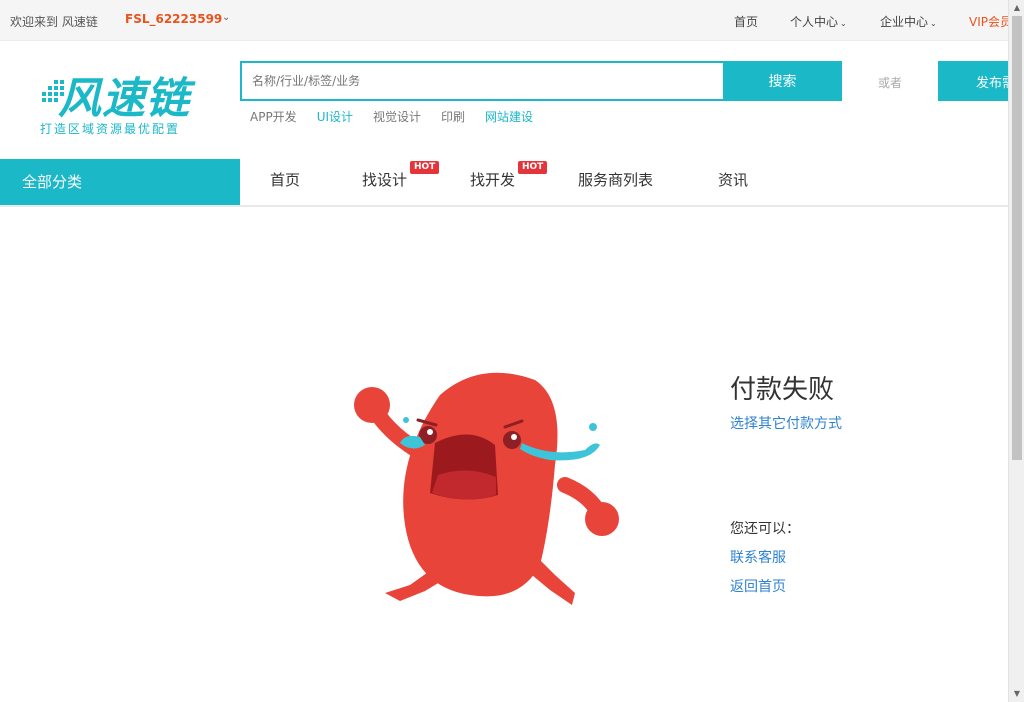 This screenshot has height=702, width=1024. Describe the element at coordinates (782, 390) in the screenshot. I see `page-title: 付款失败` at that location.